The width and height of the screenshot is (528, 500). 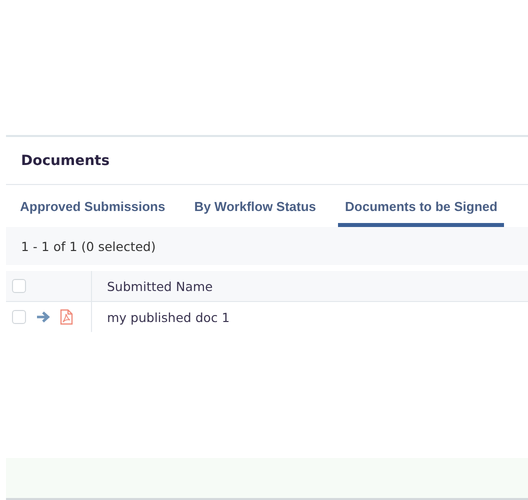 I want to click on panel-title: Documents, so click(x=65, y=160).